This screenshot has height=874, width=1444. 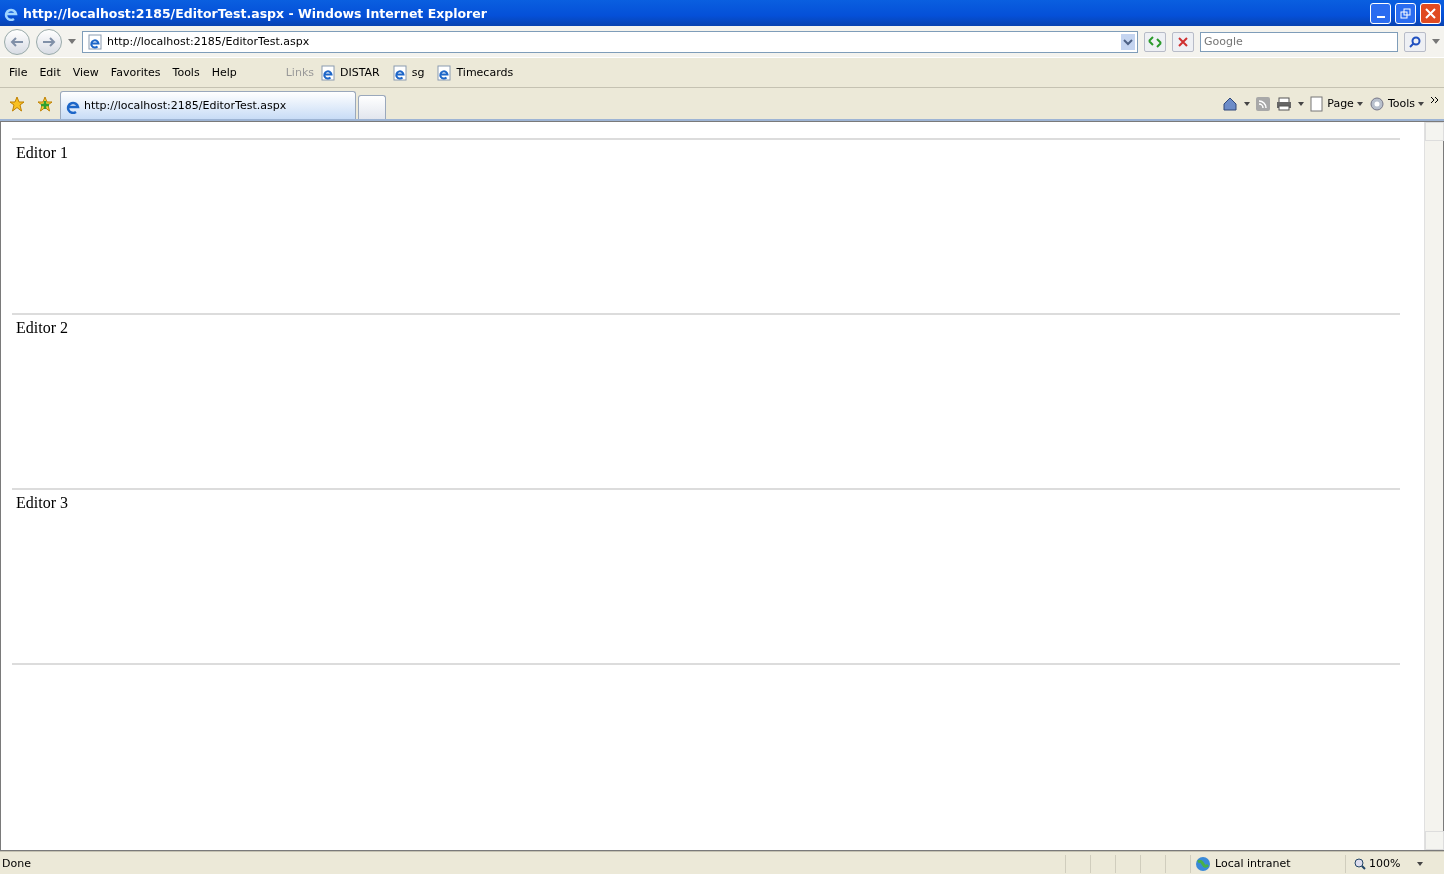 What do you see at coordinates (610, 41) in the screenshot?
I see `address-field: http://localhost:2185/EditorTest.aspx` at bounding box center [610, 41].